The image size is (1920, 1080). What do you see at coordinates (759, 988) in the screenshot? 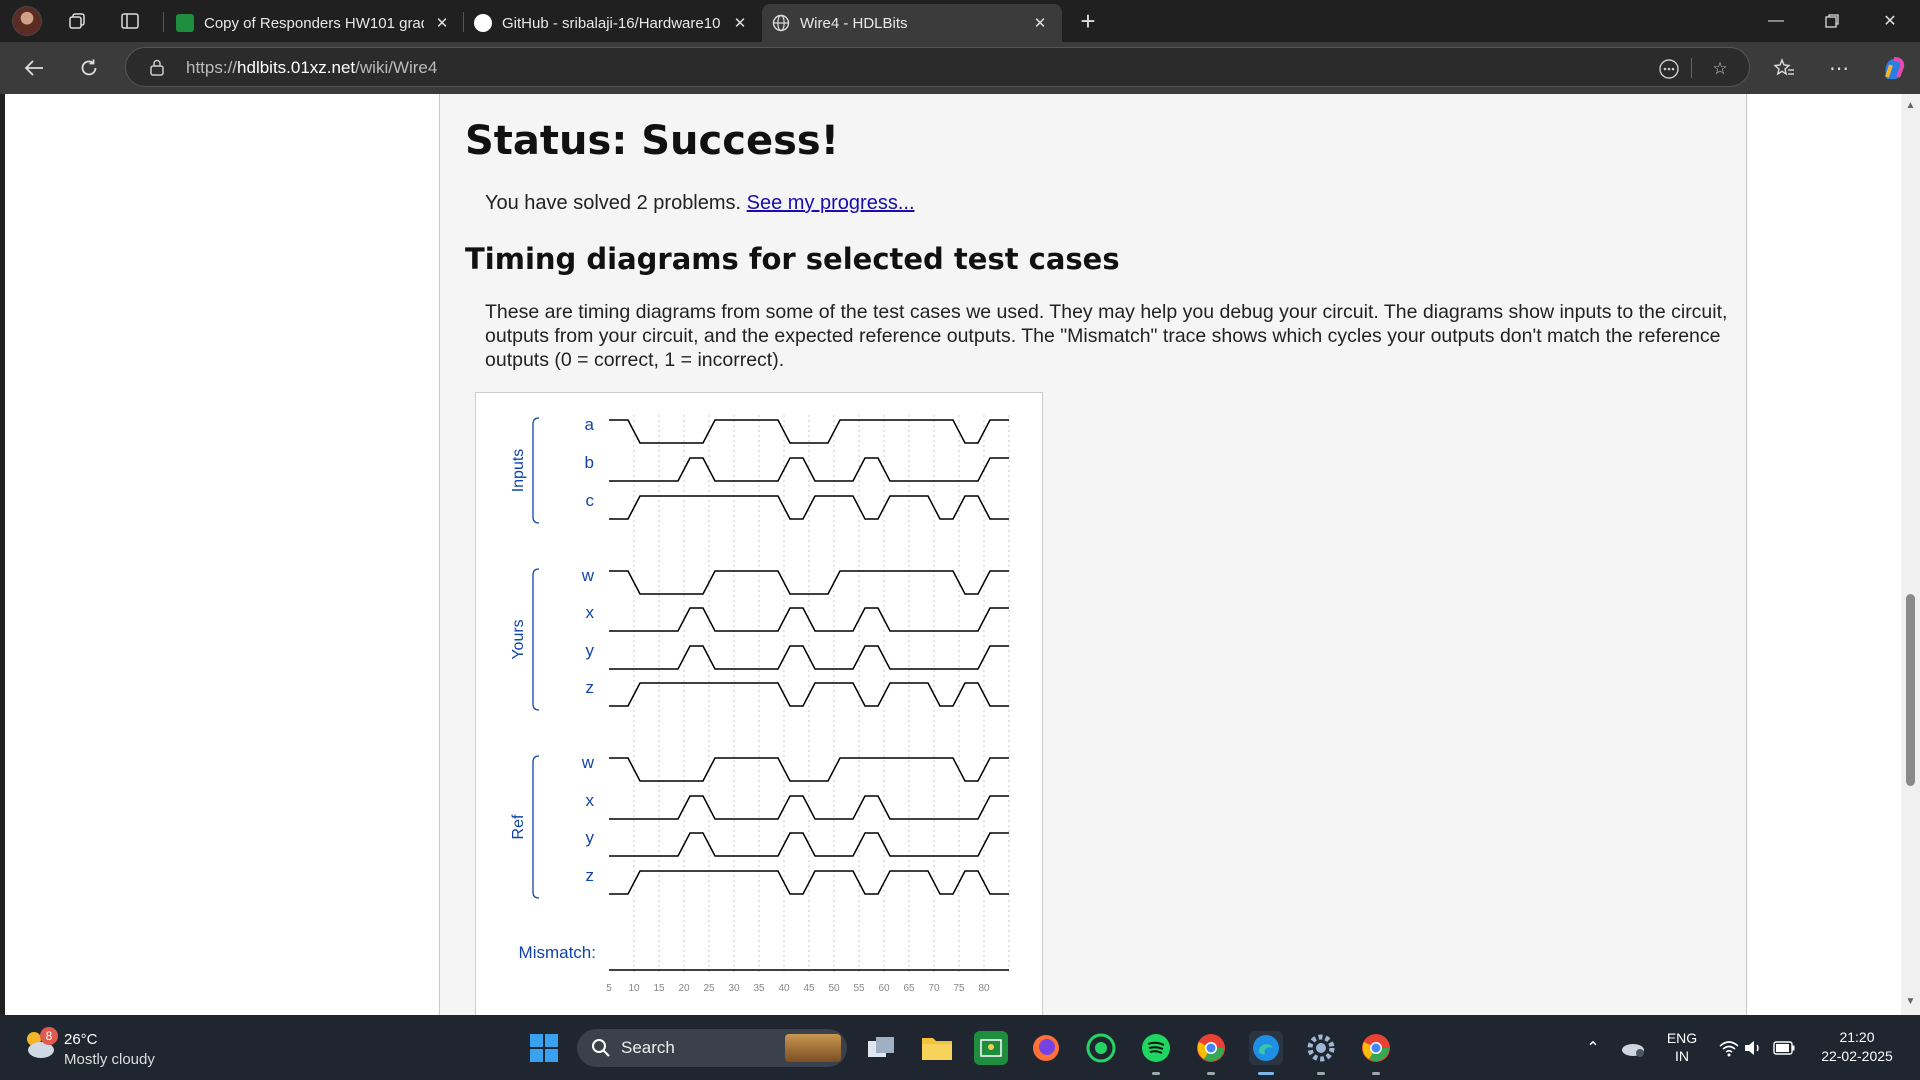
I see `time-tick-label: 35` at bounding box center [759, 988].